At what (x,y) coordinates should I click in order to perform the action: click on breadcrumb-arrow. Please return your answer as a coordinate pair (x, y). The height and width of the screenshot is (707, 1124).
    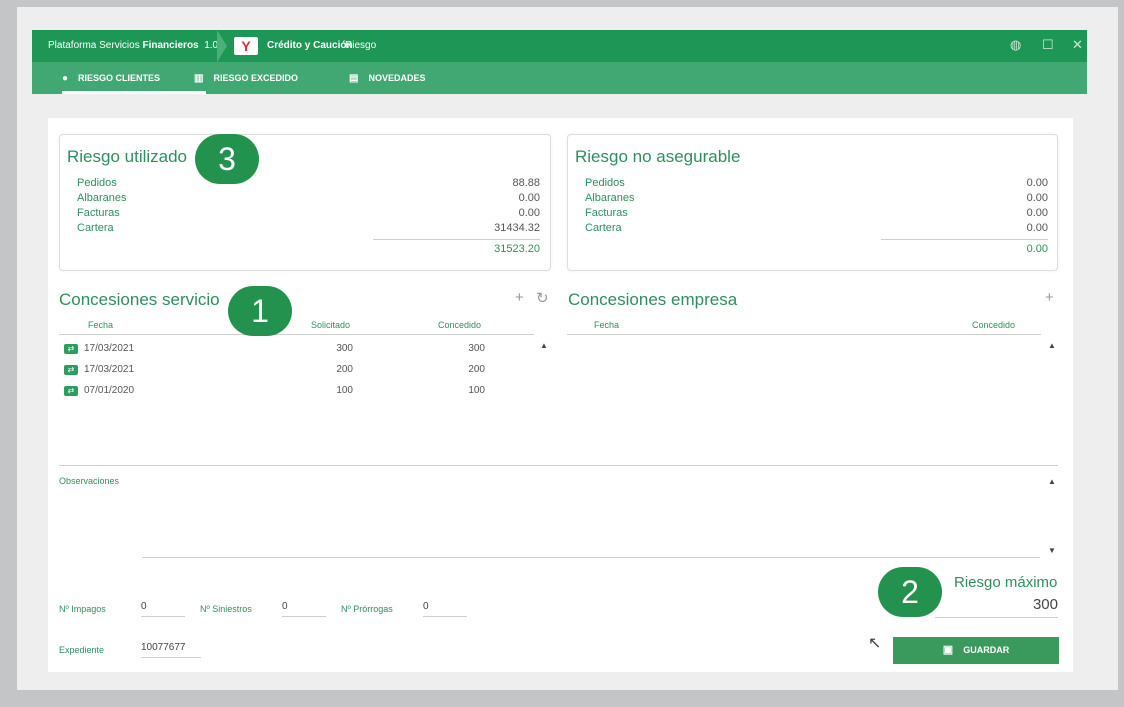
    Looking at the image, I should click on (222, 46).